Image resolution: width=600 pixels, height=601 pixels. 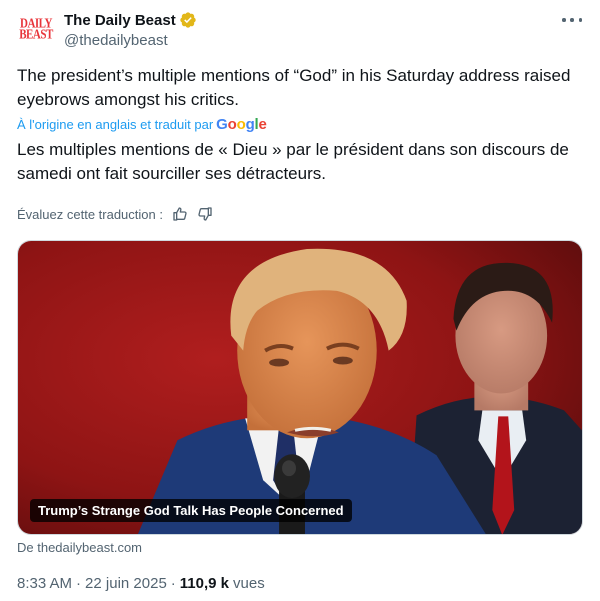 What do you see at coordinates (180, 214) in the screenshot?
I see `thumbs-up-icon` at bounding box center [180, 214].